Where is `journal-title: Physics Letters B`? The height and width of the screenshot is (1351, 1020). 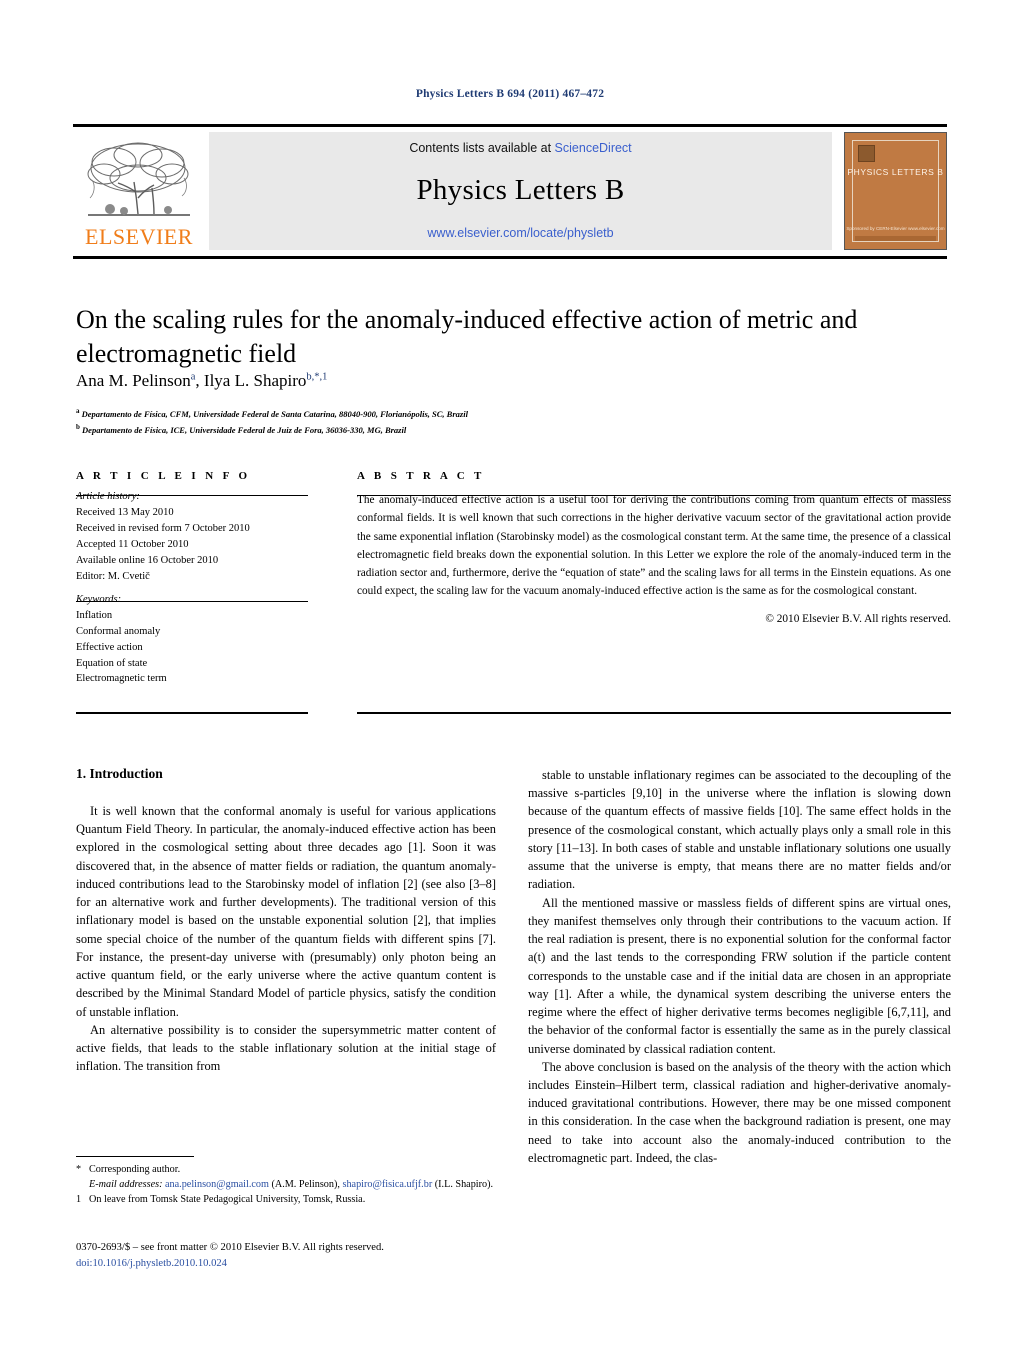 journal-title: Physics Letters B is located at coordinates (520, 190).